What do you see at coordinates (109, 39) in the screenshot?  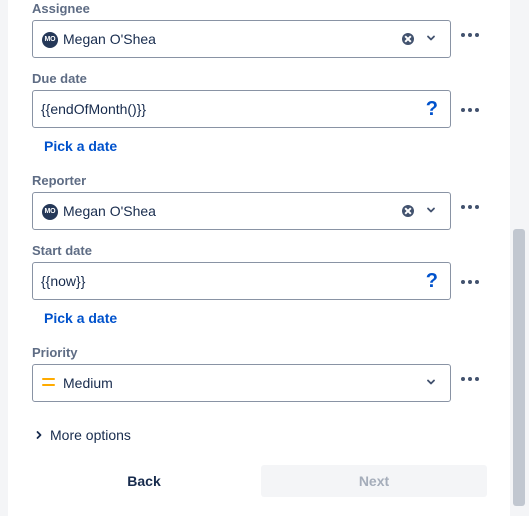 I see `assignee-value: Megan O'Shea` at bounding box center [109, 39].